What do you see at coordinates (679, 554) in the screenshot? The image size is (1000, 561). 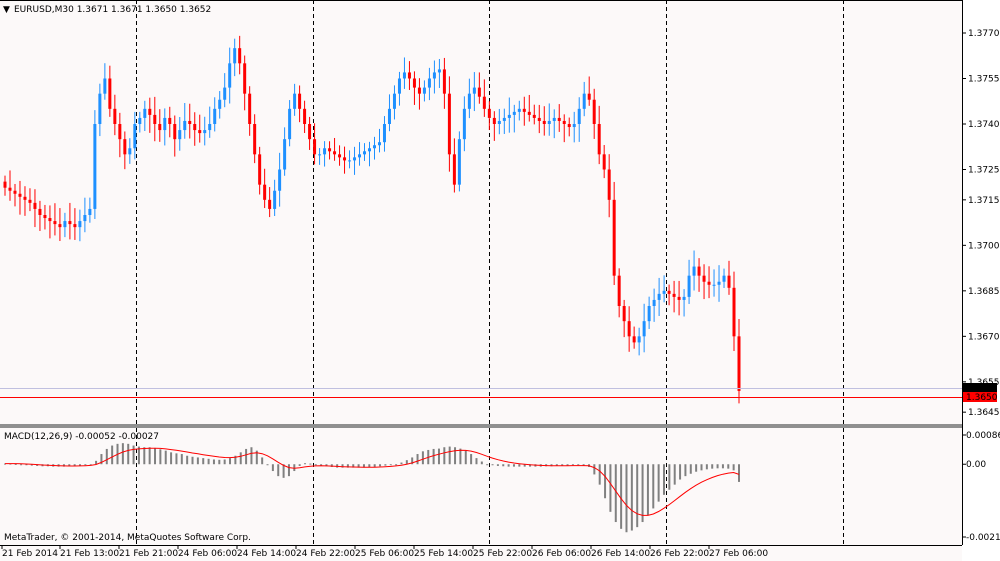 I see `time-label: 26 Feb 22:00` at bounding box center [679, 554].